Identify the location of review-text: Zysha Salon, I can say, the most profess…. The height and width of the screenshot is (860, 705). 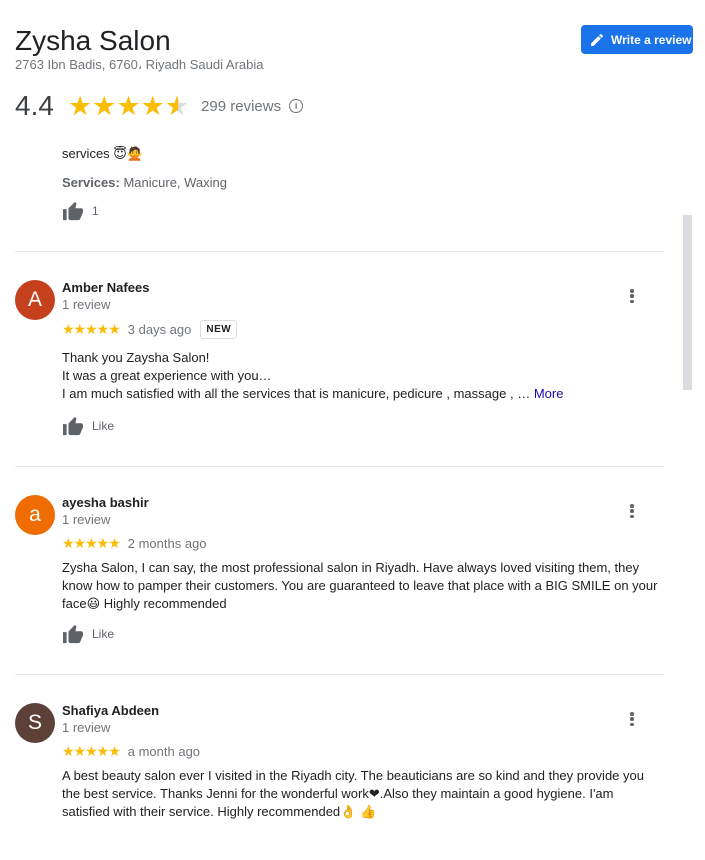
(360, 585).